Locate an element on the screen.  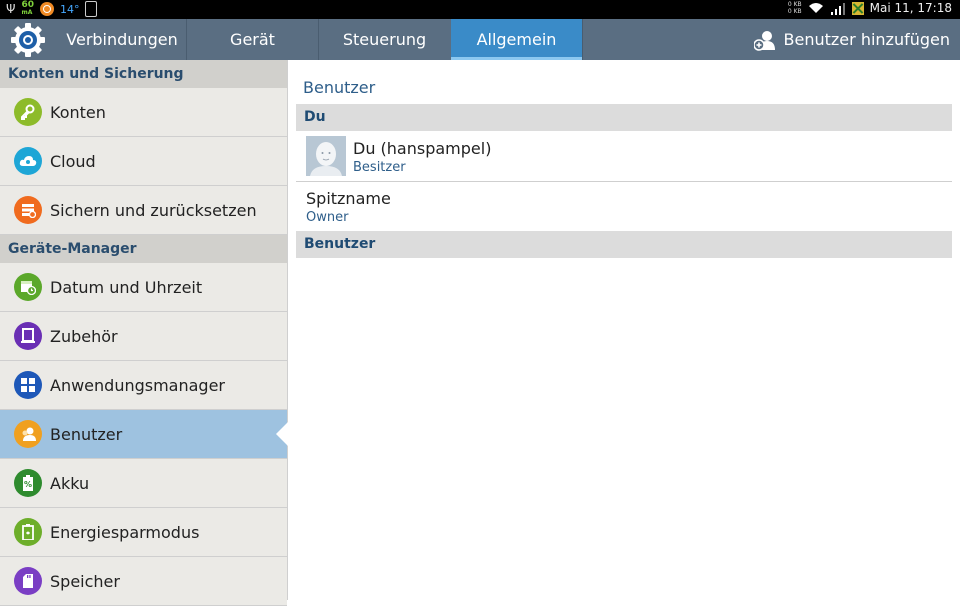
owner-name: Du (hanspampel) is located at coordinates (422, 148).